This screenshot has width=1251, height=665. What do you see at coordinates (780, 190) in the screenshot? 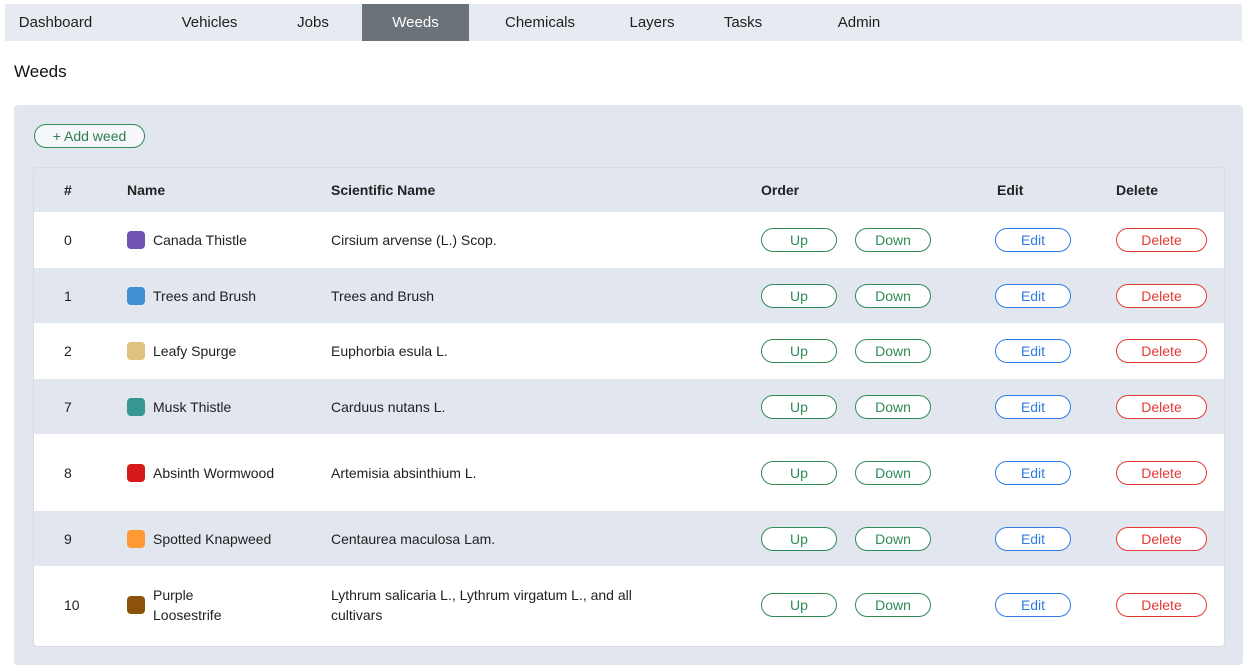
I see `header-order: Order` at bounding box center [780, 190].